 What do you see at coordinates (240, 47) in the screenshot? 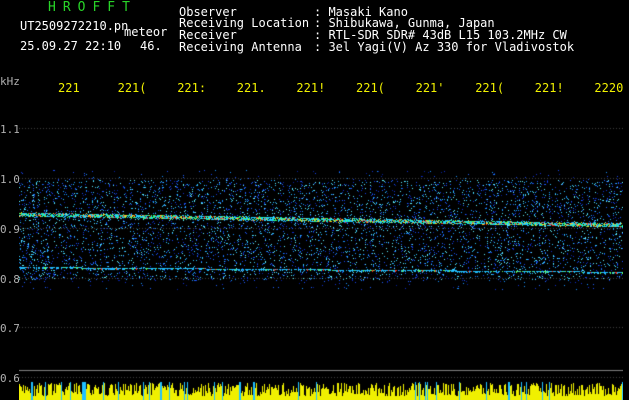
I see `antenna-key: Receiving Antenna` at bounding box center [240, 47].